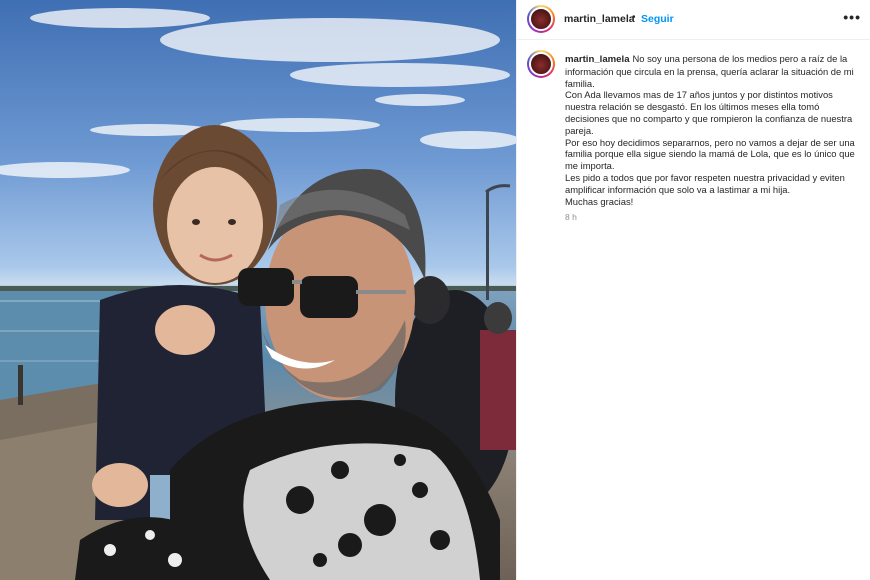 Image resolution: width=870 pixels, height=580 pixels. I want to click on post-header: martin_lamela • Seguir •••, so click(693, 20).